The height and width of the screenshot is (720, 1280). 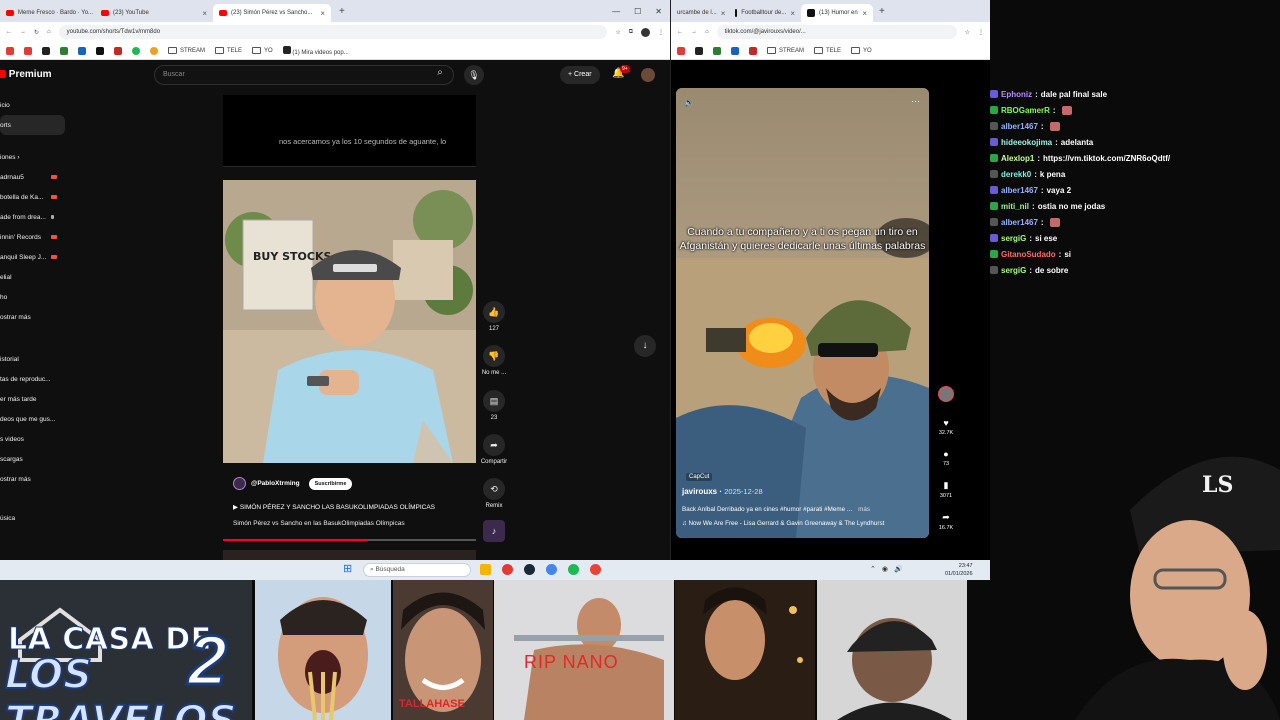 What do you see at coordinates (485, 569) in the screenshot?
I see `file-explorer-icon` at bounding box center [485, 569].